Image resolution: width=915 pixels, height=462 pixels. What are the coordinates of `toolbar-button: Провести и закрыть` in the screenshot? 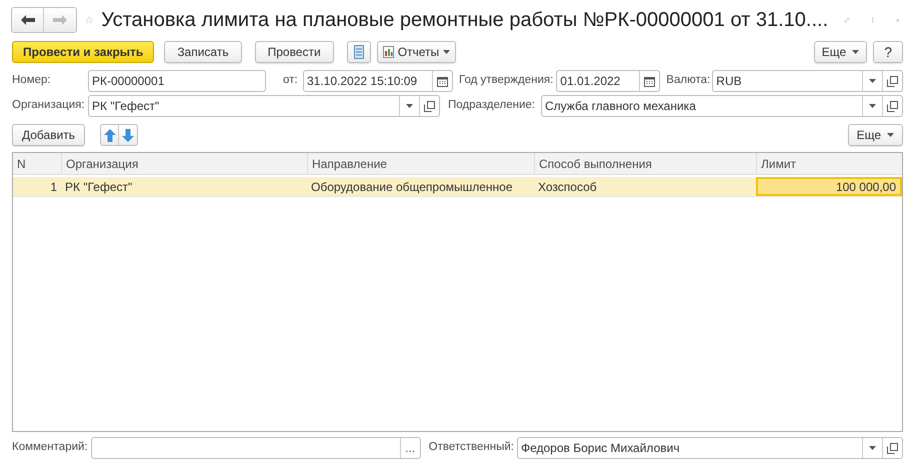 It's located at (83, 52).